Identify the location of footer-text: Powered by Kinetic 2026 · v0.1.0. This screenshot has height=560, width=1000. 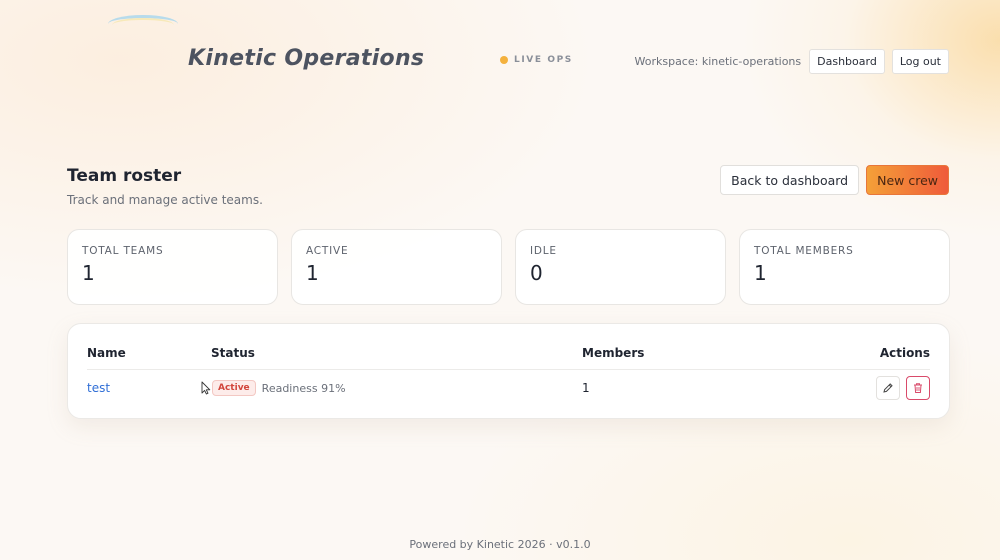
(500, 544).